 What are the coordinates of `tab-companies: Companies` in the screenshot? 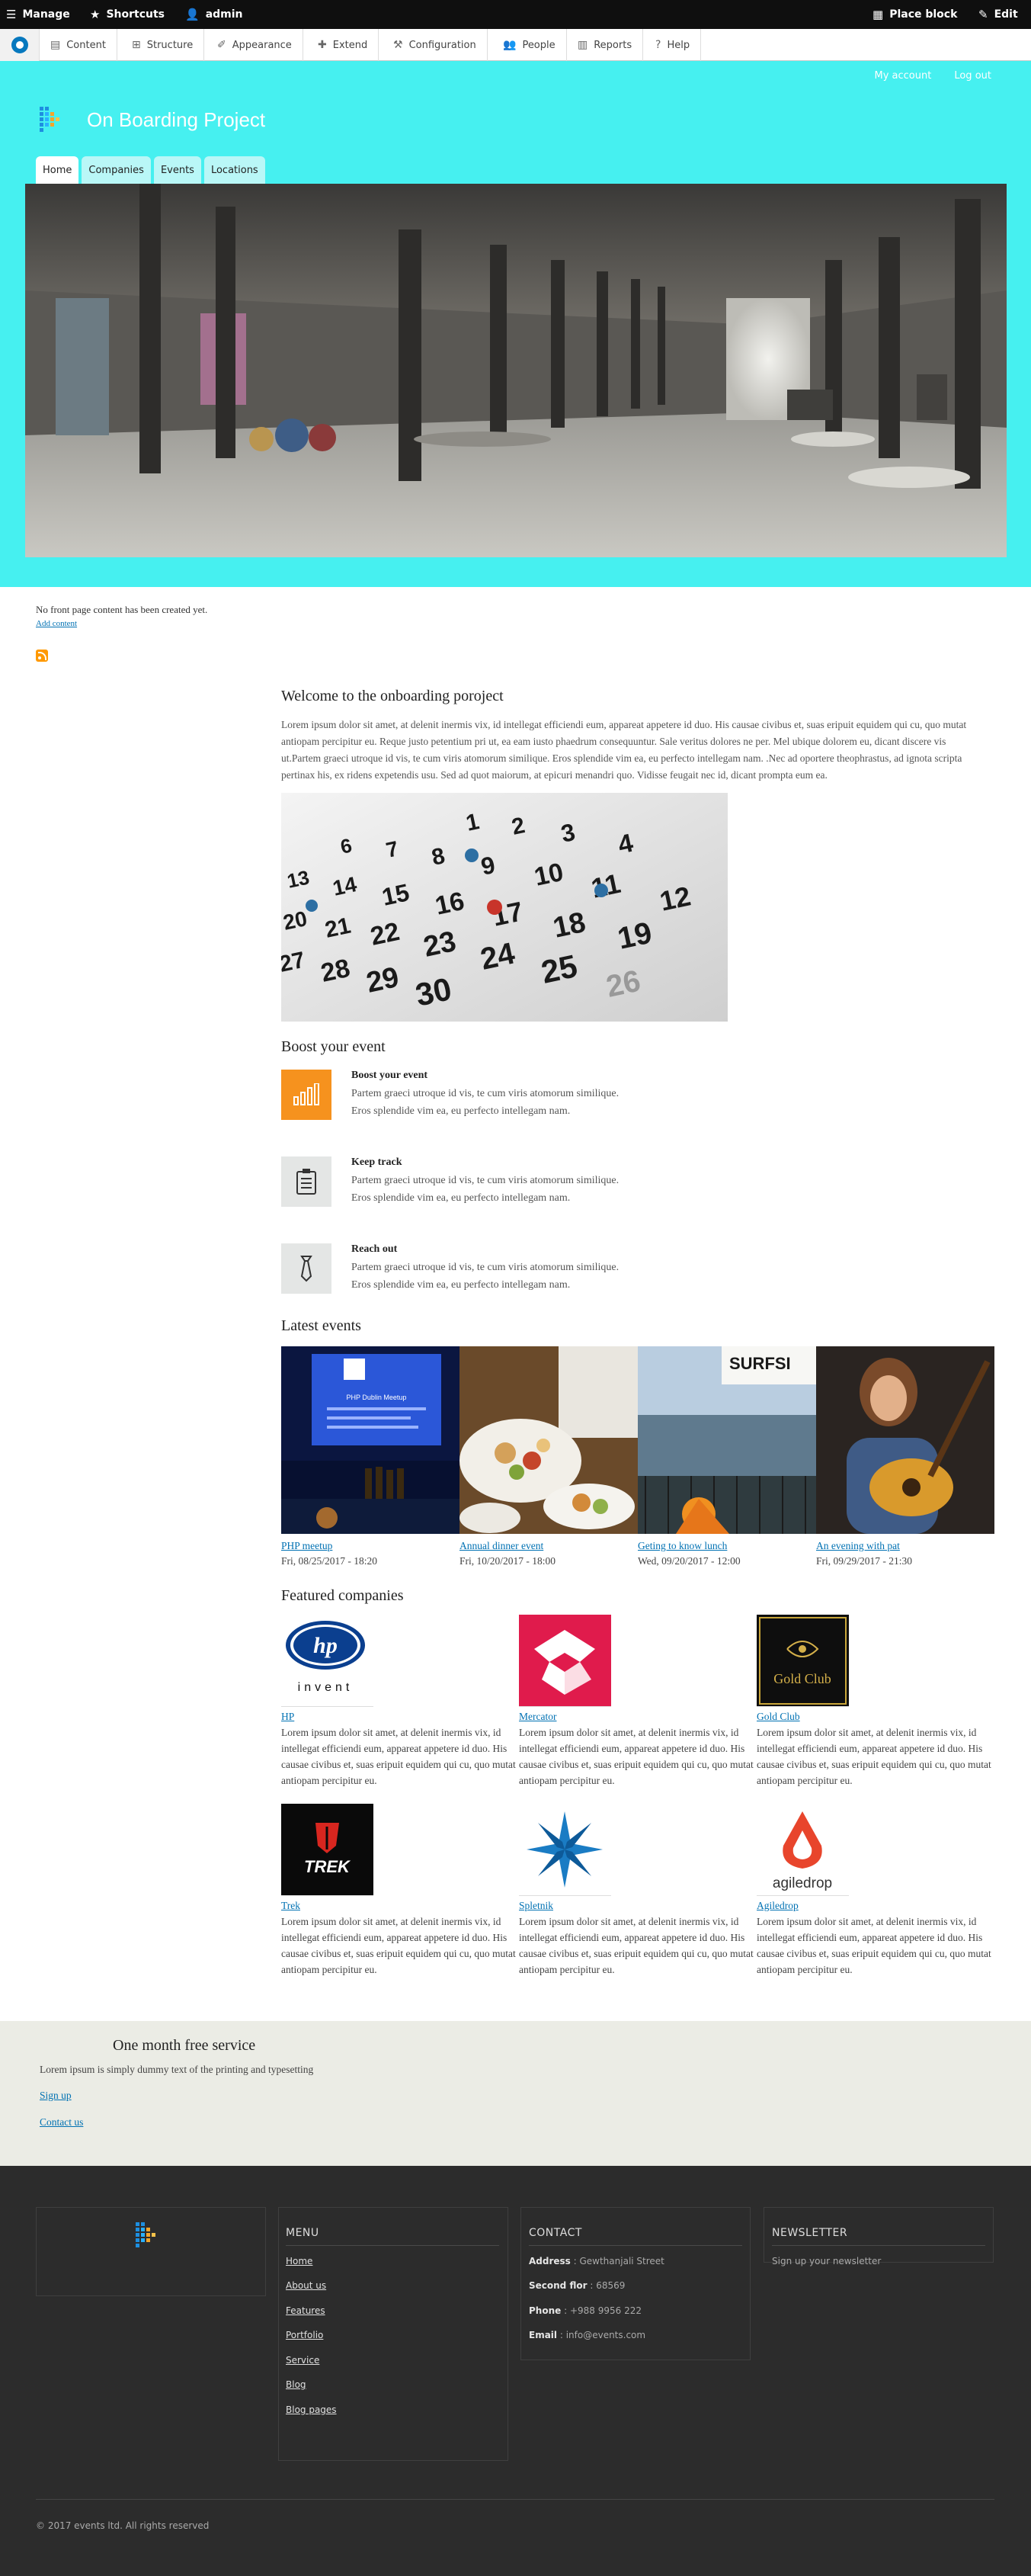 It's located at (116, 170).